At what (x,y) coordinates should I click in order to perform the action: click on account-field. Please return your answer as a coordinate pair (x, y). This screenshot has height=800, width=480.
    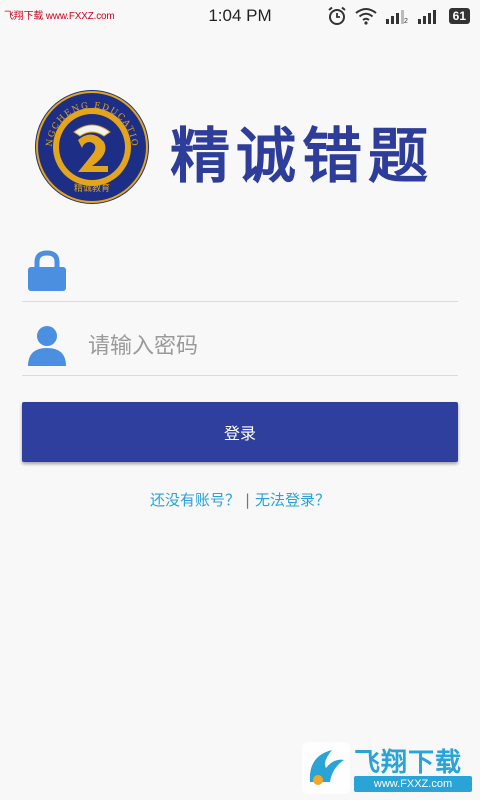
    Looking at the image, I should click on (240, 271).